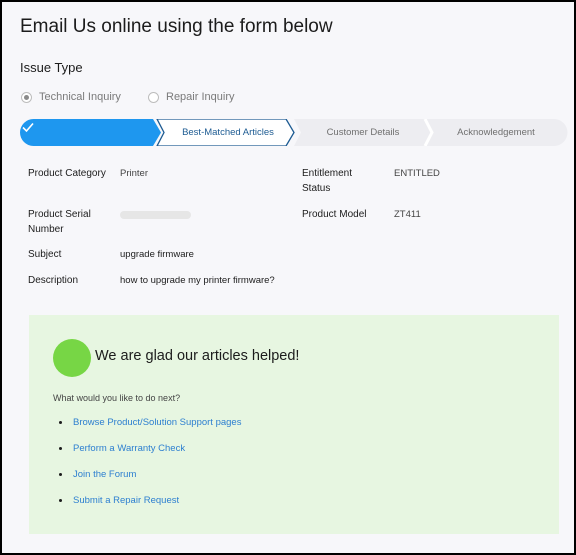 The height and width of the screenshot is (555, 576). Describe the element at coordinates (176, 26) in the screenshot. I see `page-title: Email Us online using the form below` at that location.